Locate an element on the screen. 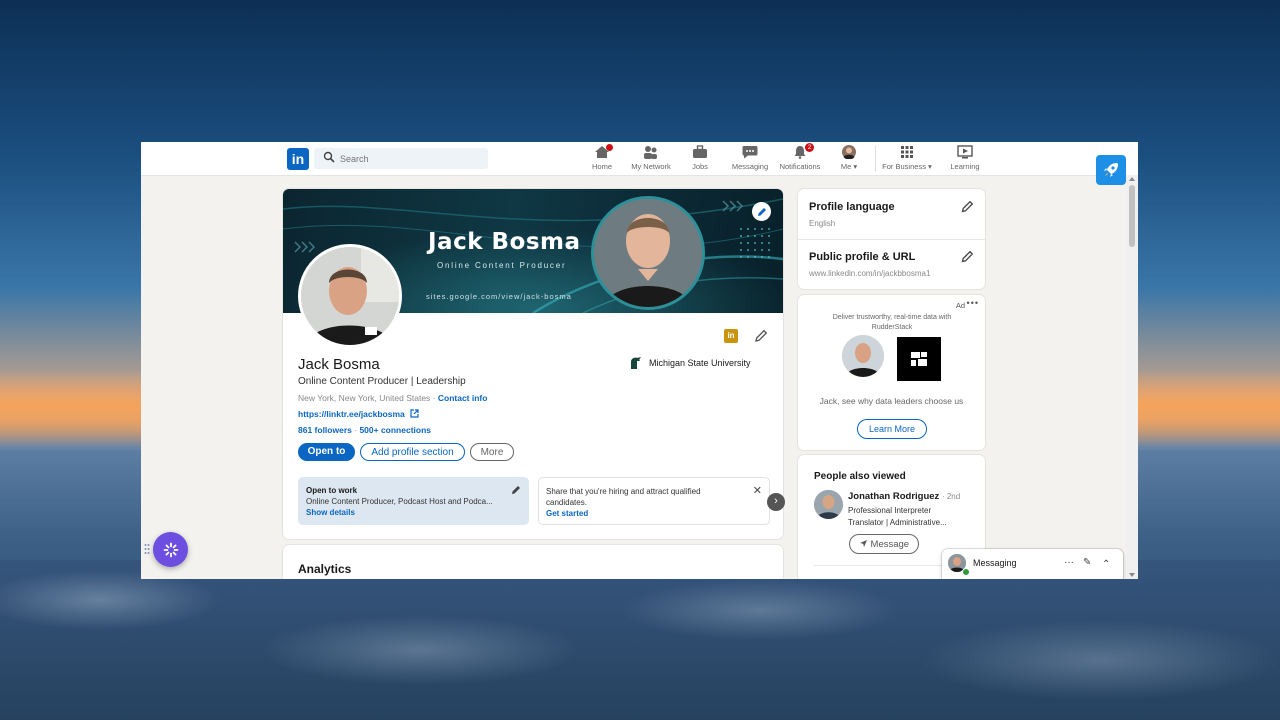 The height and width of the screenshot is (720, 1280). background-sunset-right is located at coordinates (1209, 410).